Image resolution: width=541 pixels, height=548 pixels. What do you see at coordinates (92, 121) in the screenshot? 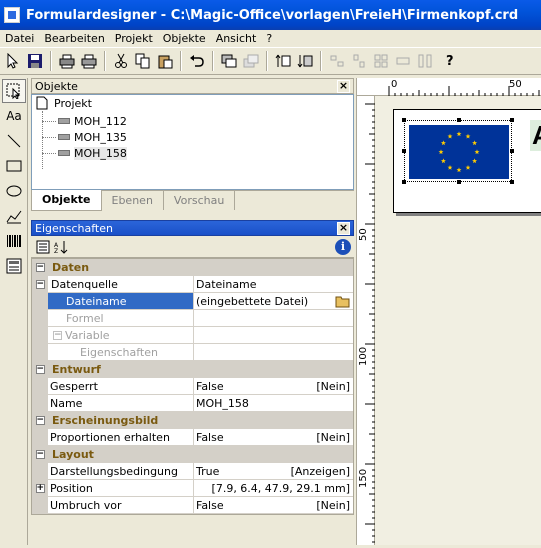
I see `tree-item-moh-112: MOH_112` at bounding box center [92, 121].